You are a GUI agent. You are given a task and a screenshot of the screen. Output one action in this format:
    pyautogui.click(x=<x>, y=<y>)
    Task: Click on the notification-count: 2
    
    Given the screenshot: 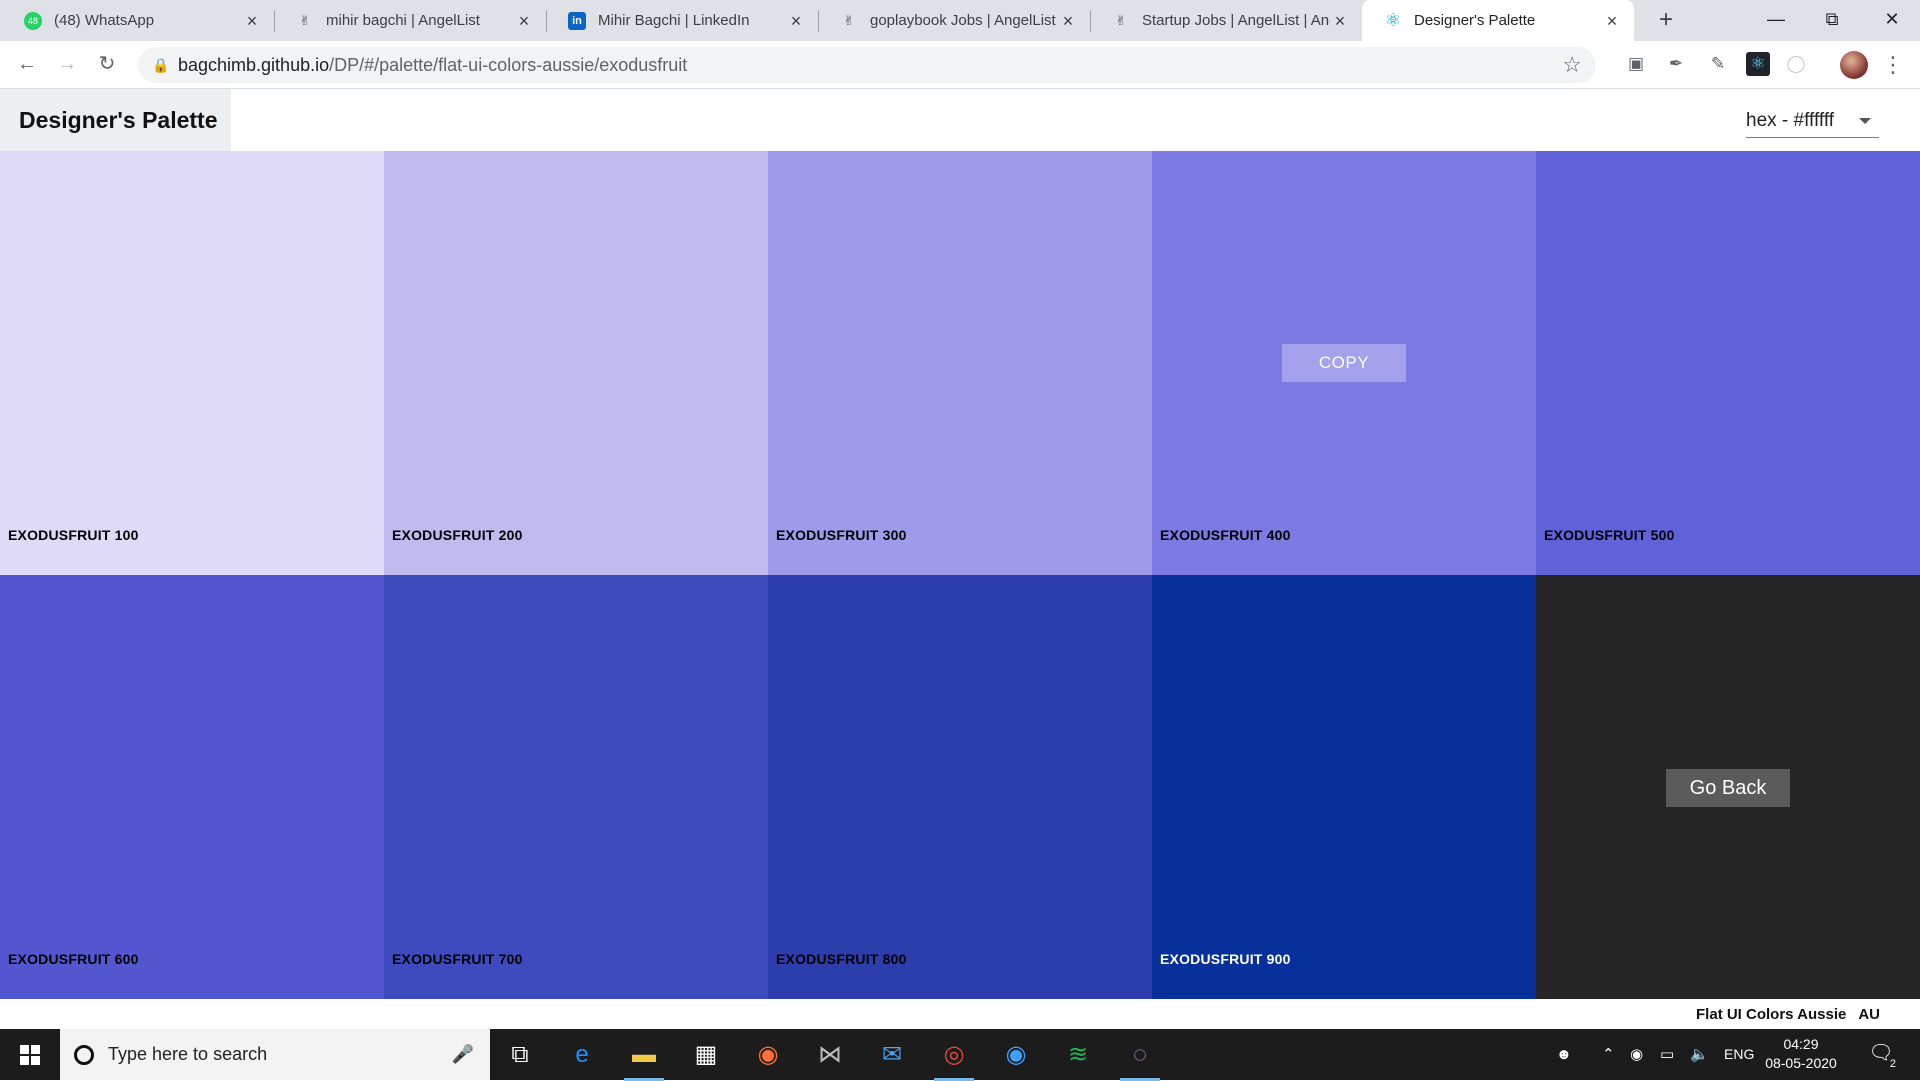 What is the action you would take?
    pyautogui.click(x=1892, y=1064)
    